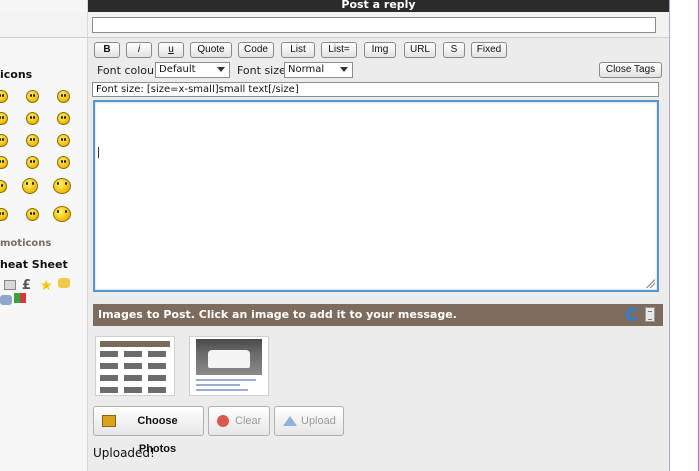 This screenshot has height=471, width=699. I want to click on post-reply-header: Post a reply, so click(378, 6).